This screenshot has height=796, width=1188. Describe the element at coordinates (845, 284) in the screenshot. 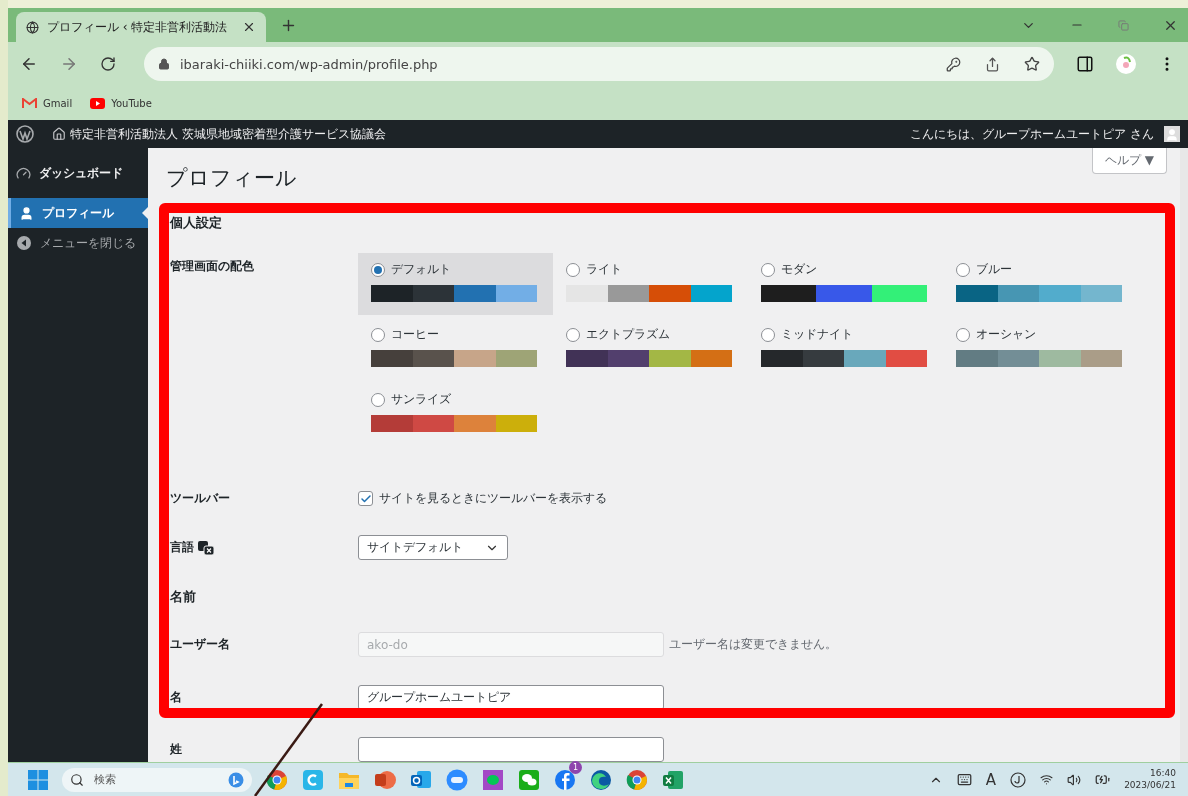

I see `color-scheme-option: モダン` at that location.